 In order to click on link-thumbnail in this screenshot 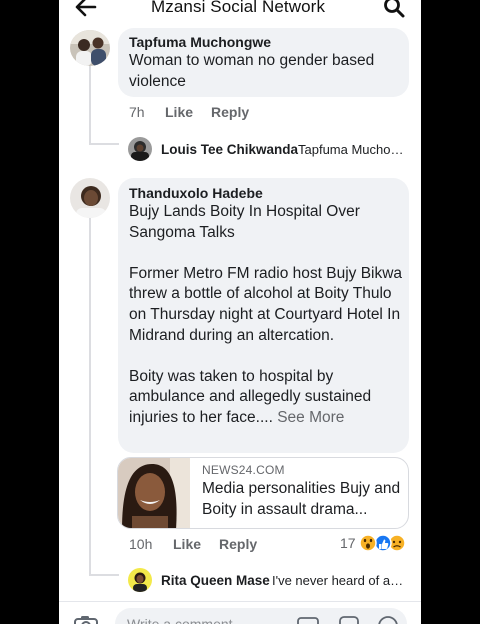, I will do `click(154, 493)`.